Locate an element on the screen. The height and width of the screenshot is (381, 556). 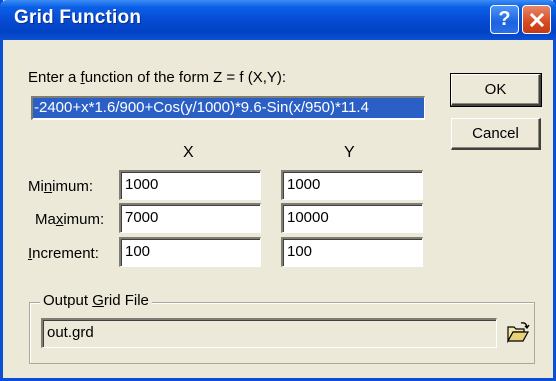
output-grid-file-legend: Output Grid File is located at coordinates (96, 300).